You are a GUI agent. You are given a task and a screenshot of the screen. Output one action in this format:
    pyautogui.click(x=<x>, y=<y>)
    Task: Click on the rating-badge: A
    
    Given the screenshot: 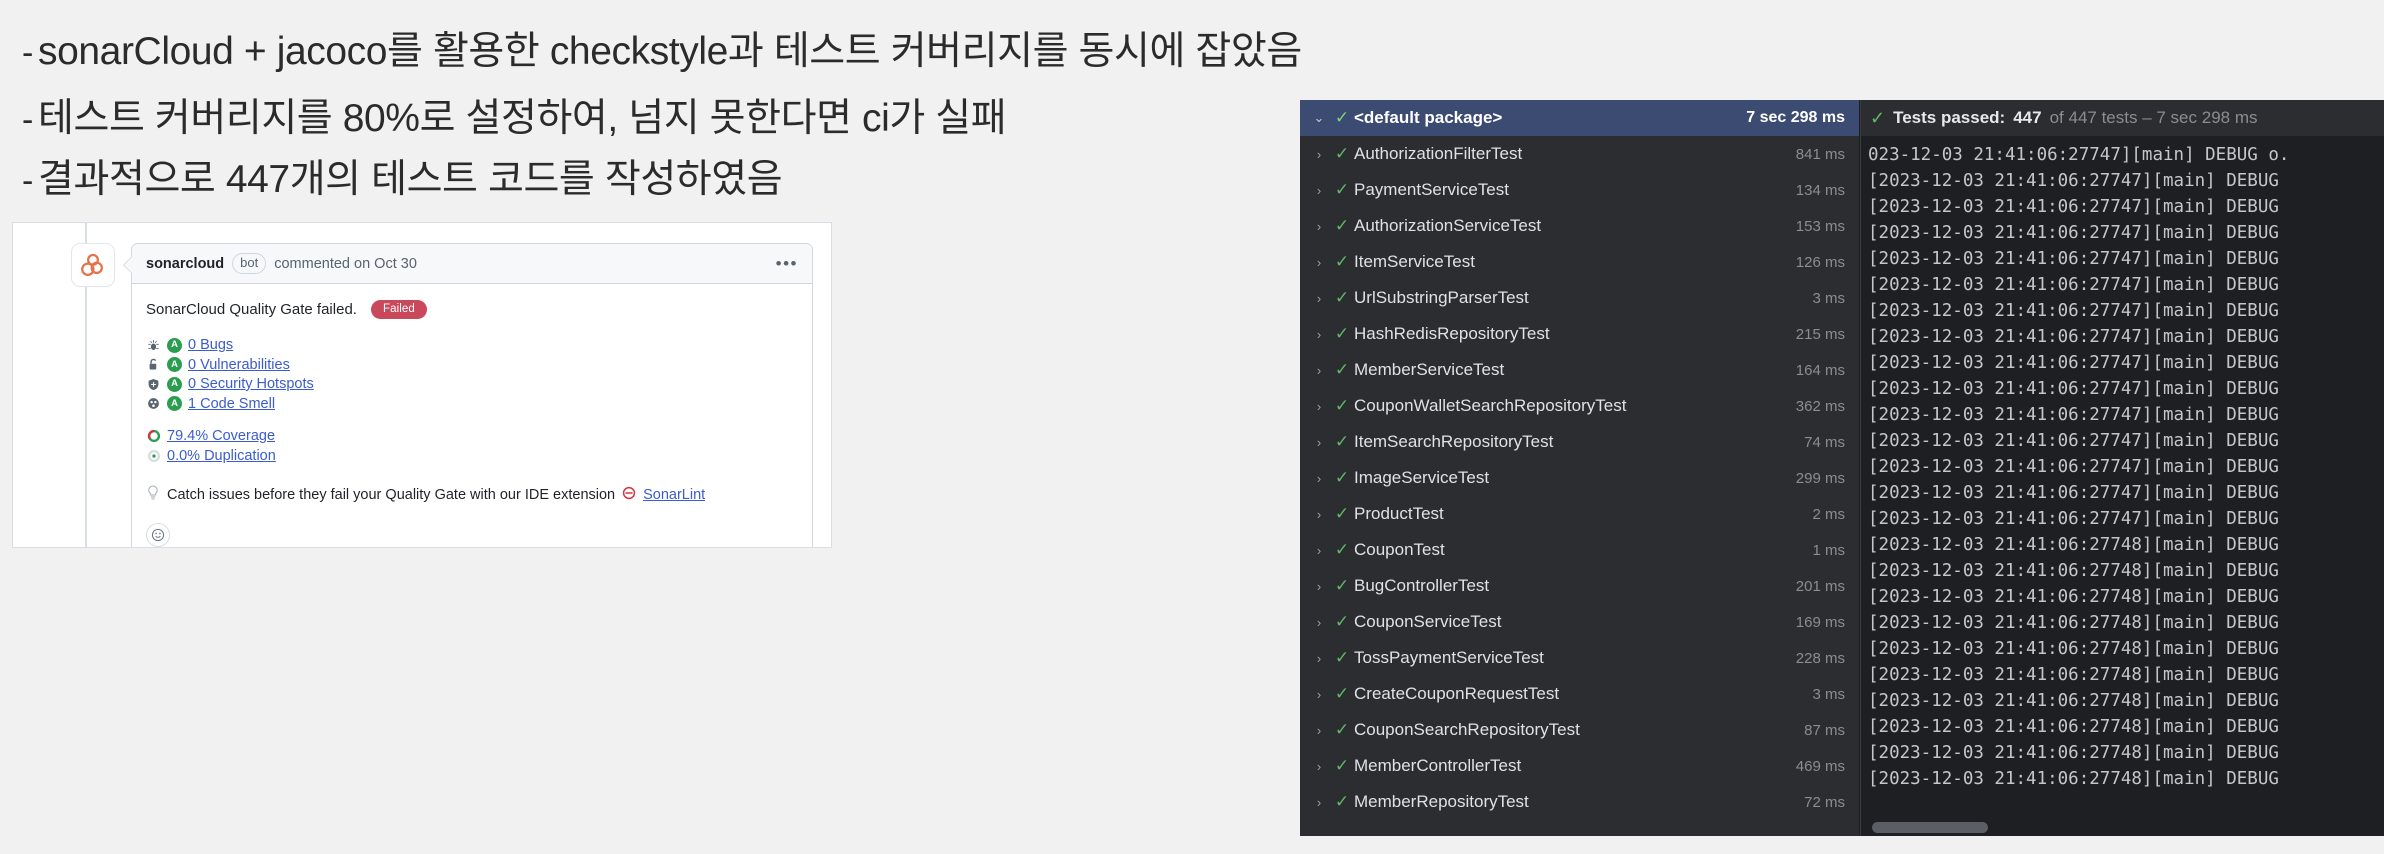 What is the action you would take?
    pyautogui.click(x=174, y=364)
    